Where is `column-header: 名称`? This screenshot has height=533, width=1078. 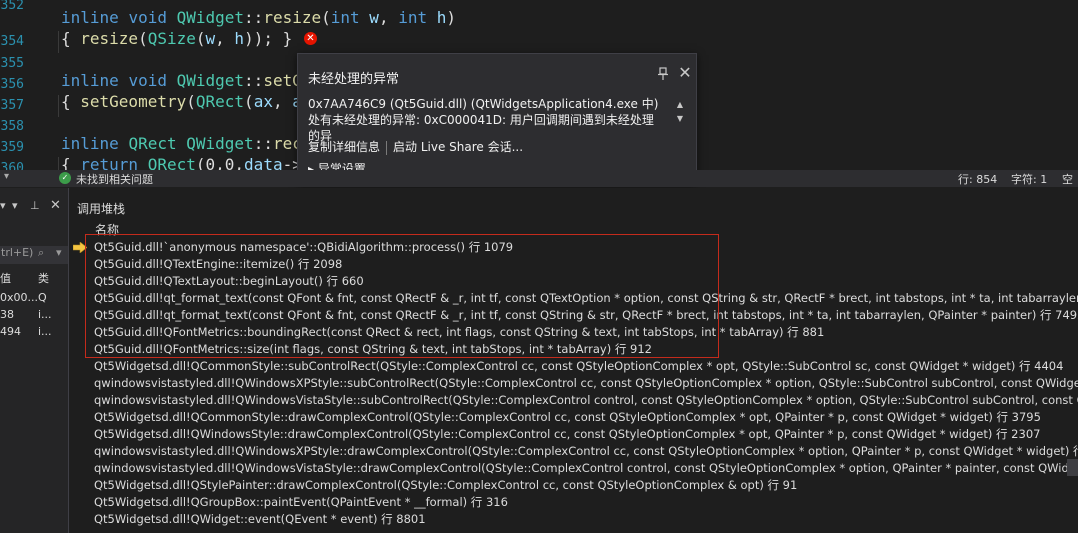
column-header: 名称 is located at coordinates (574, 228).